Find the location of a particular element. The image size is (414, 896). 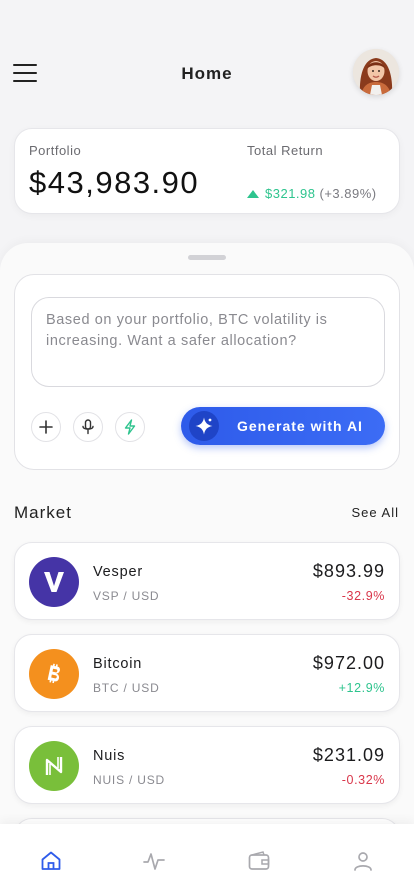

coin-change: -0.32% is located at coordinates (363, 780).